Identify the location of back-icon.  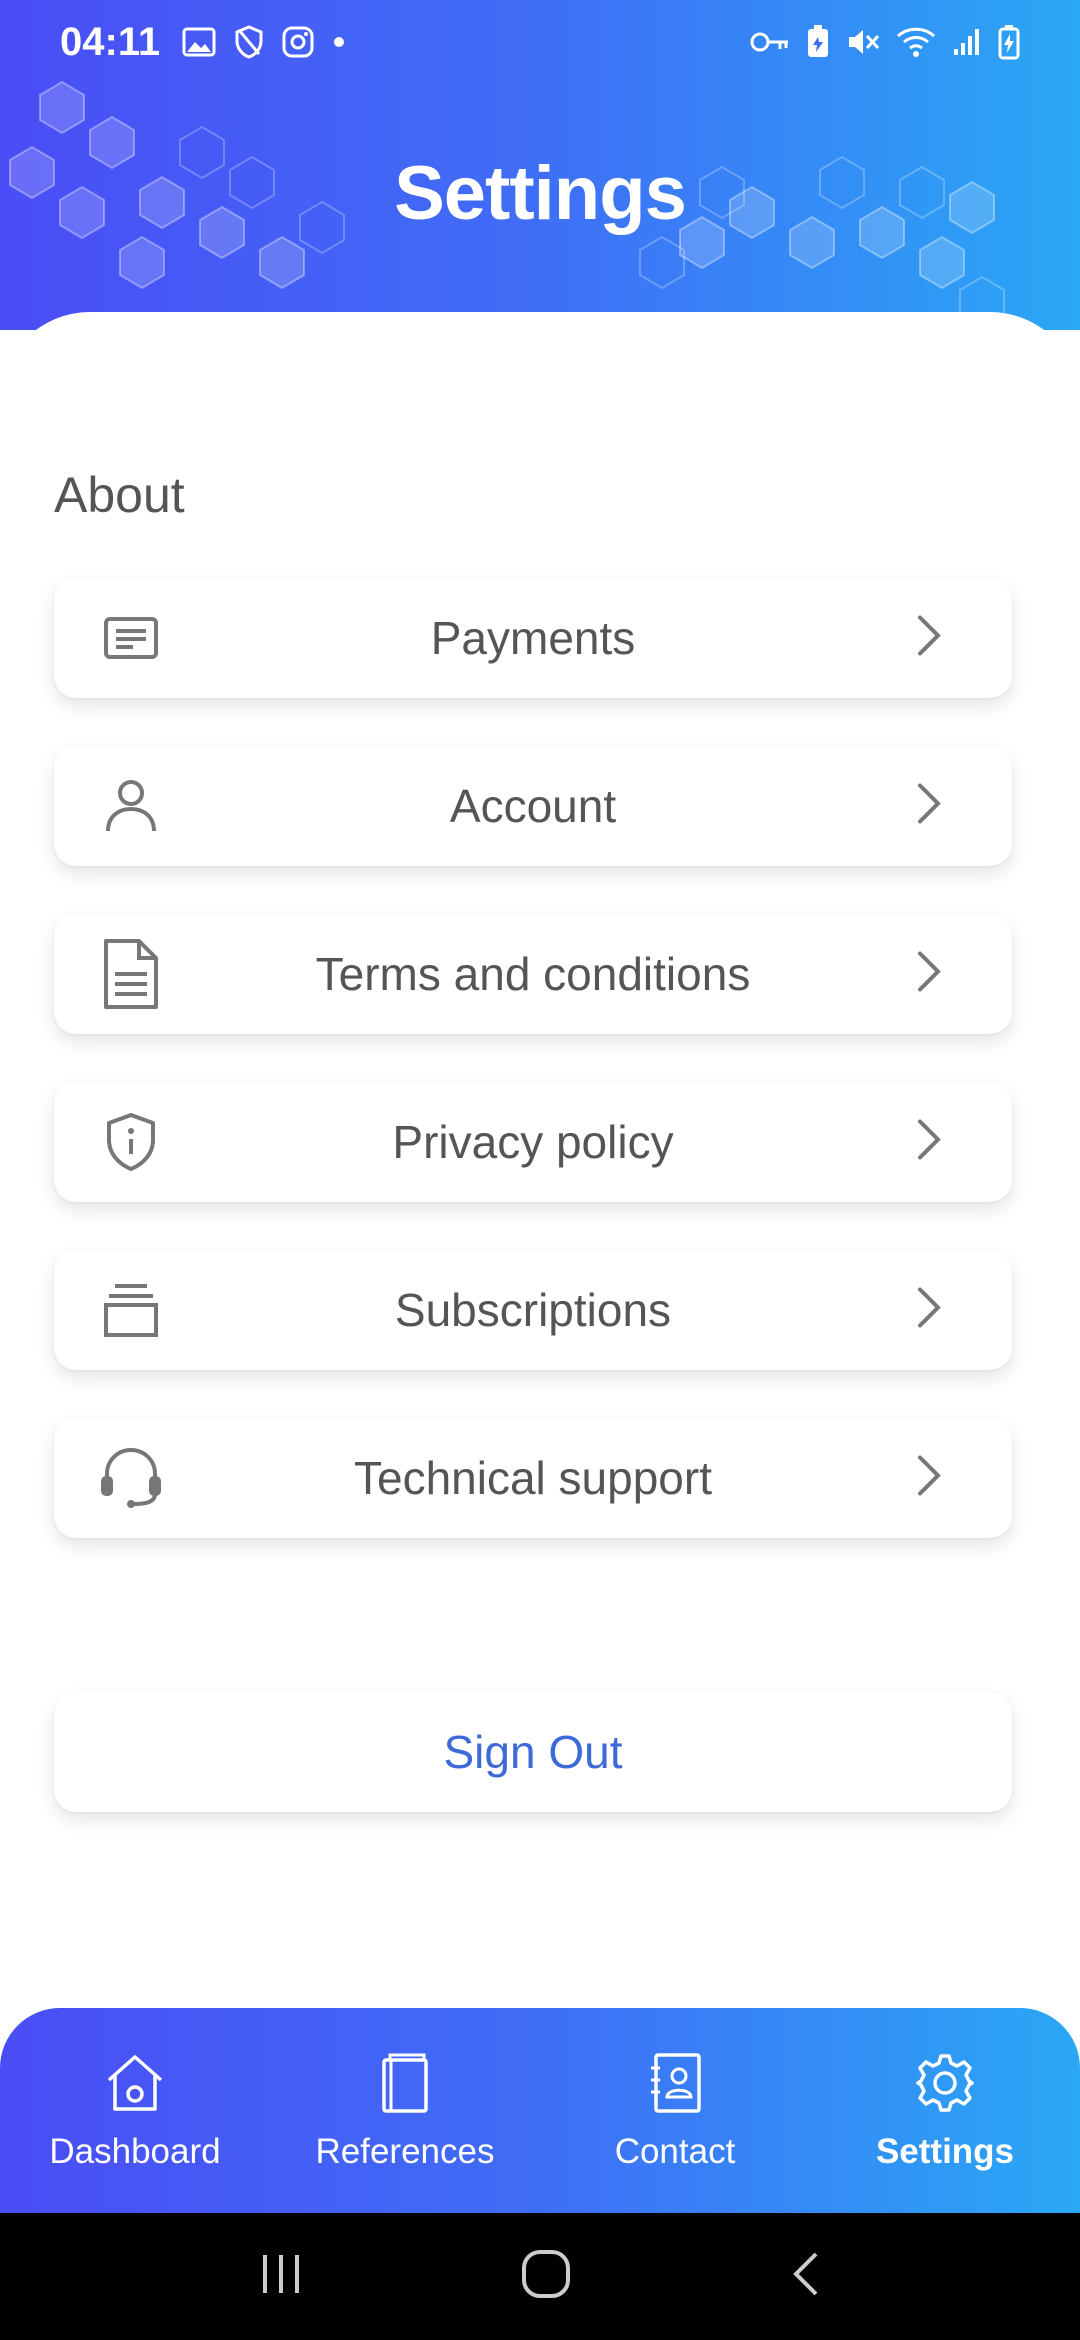
(805, 2276).